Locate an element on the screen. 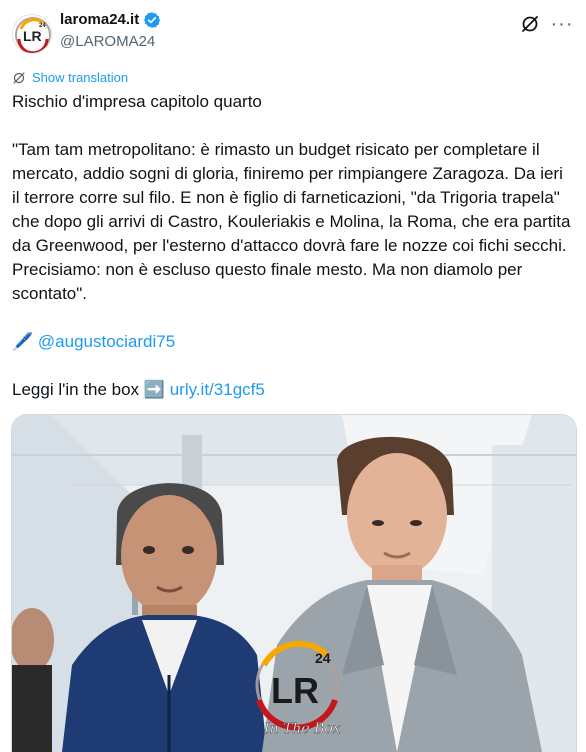 The height and width of the screenshot is (752, 586). tweet-line-title: Rischio d'impresa capitolo quarto is located at coordinates (137, 101).